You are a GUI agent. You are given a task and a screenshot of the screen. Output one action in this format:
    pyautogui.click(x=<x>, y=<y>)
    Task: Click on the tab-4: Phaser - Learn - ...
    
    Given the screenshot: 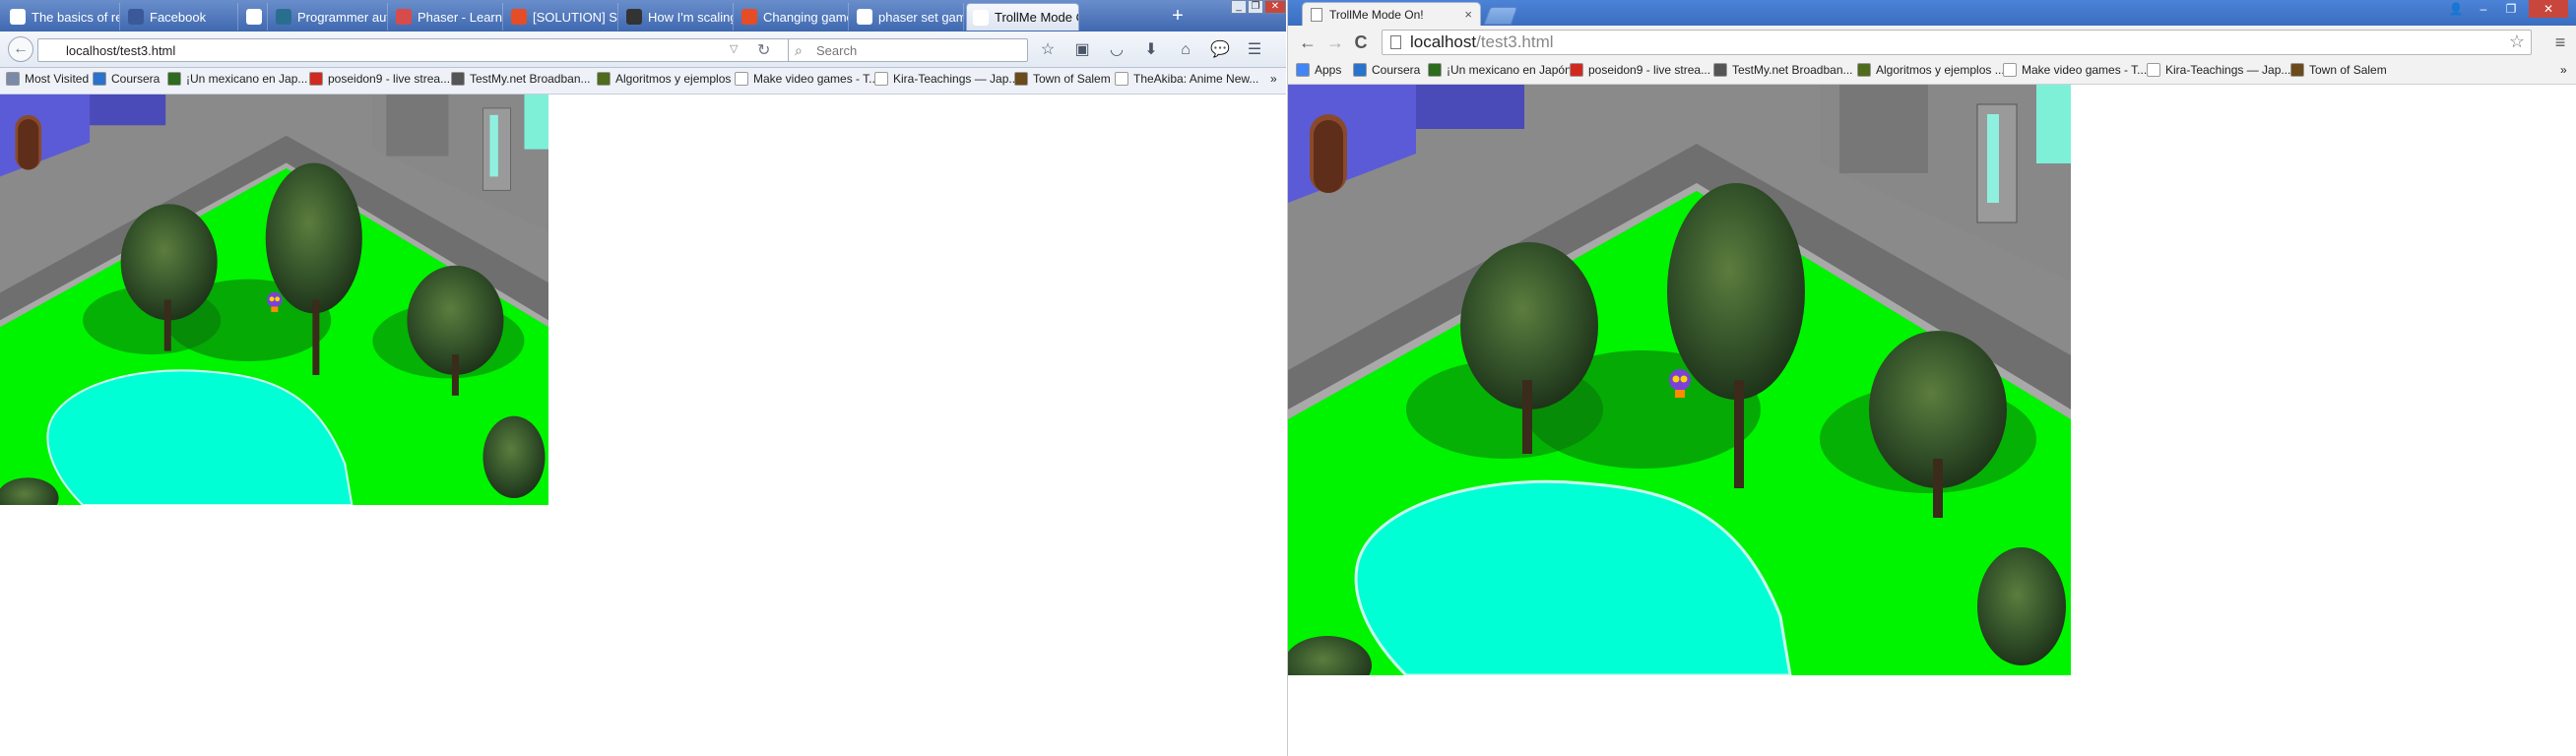 What is the action you would take?
    pyautogui.click(x=446, y=17)
    